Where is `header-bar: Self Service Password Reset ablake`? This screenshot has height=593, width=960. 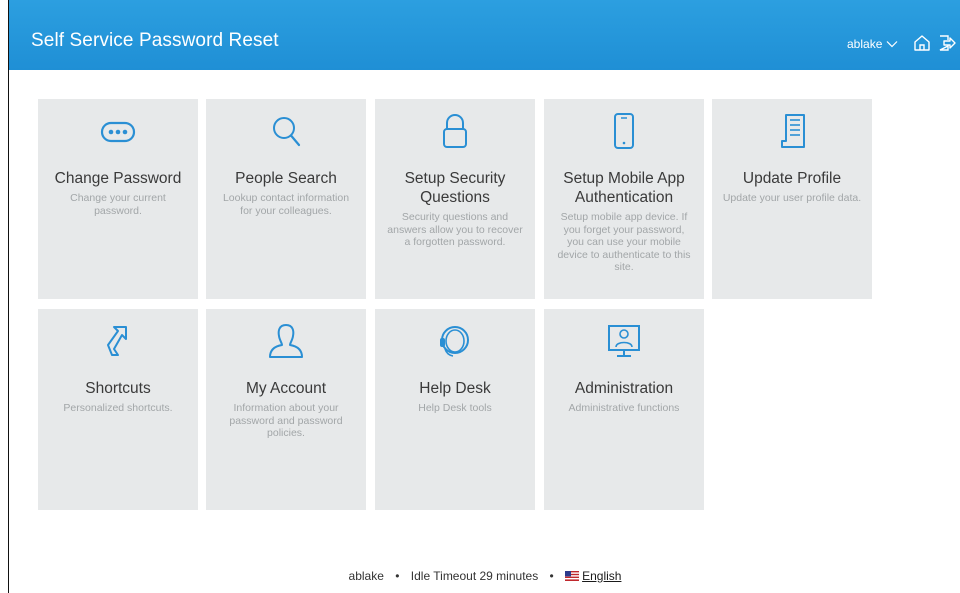 header-bar: Self Service Password Reset ablake is located at coordinates (484, 35).